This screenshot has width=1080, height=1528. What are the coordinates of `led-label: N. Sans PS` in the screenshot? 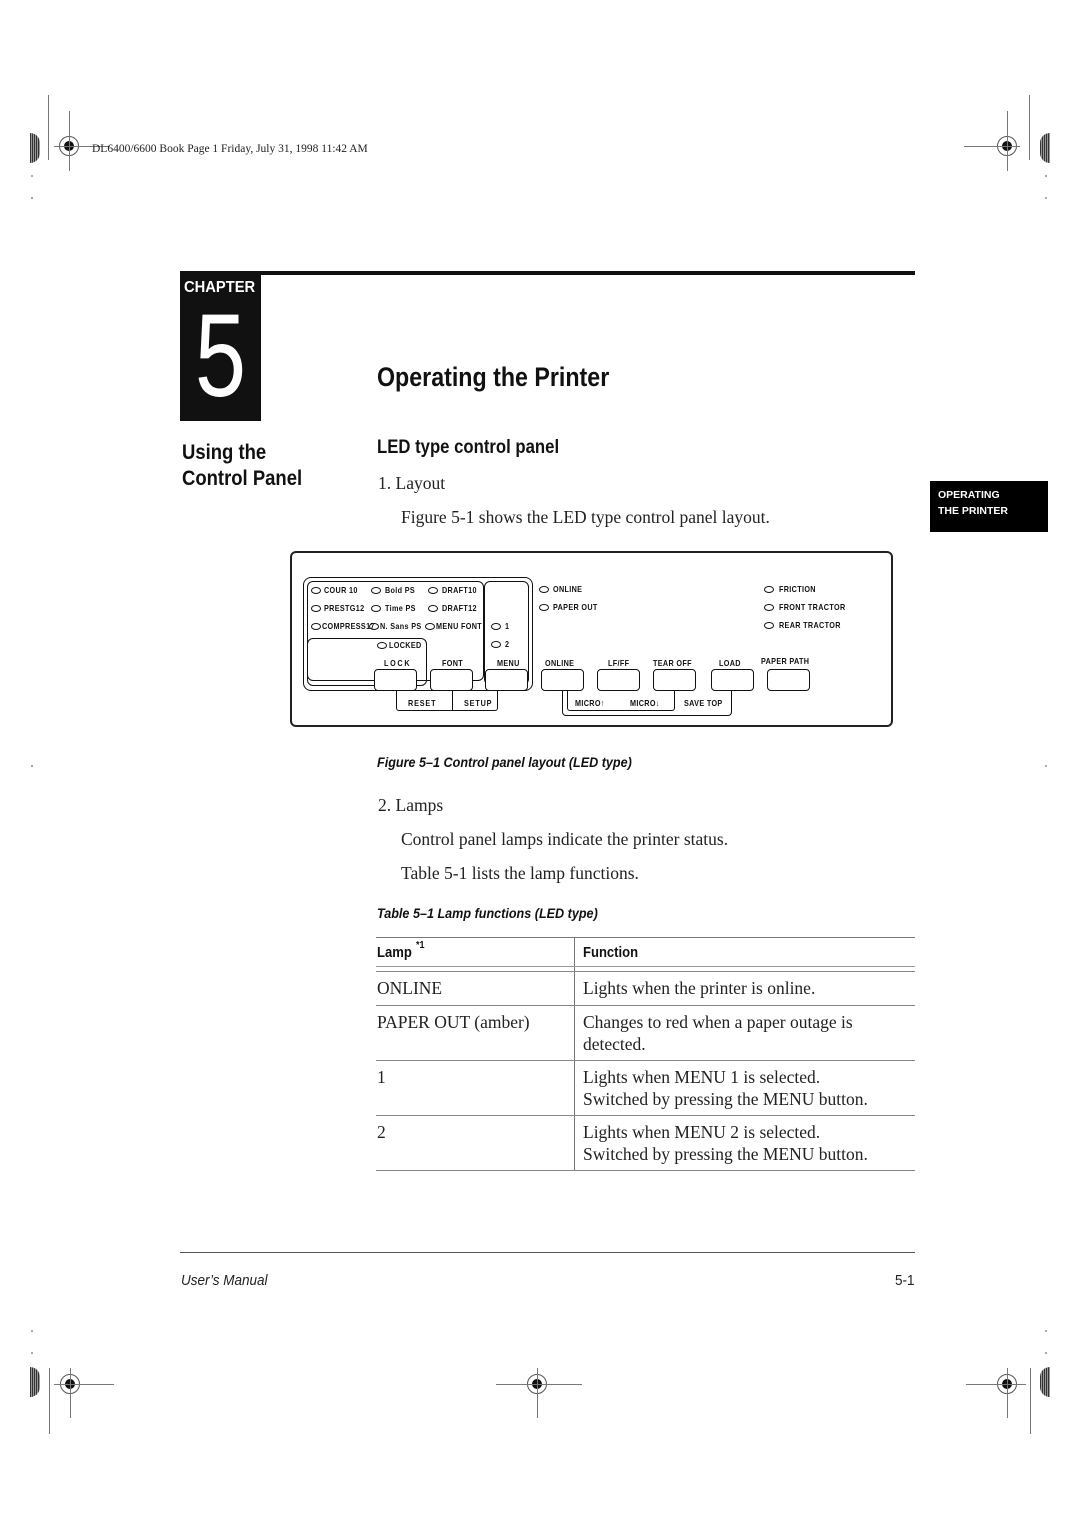 It's located at (401, 626).